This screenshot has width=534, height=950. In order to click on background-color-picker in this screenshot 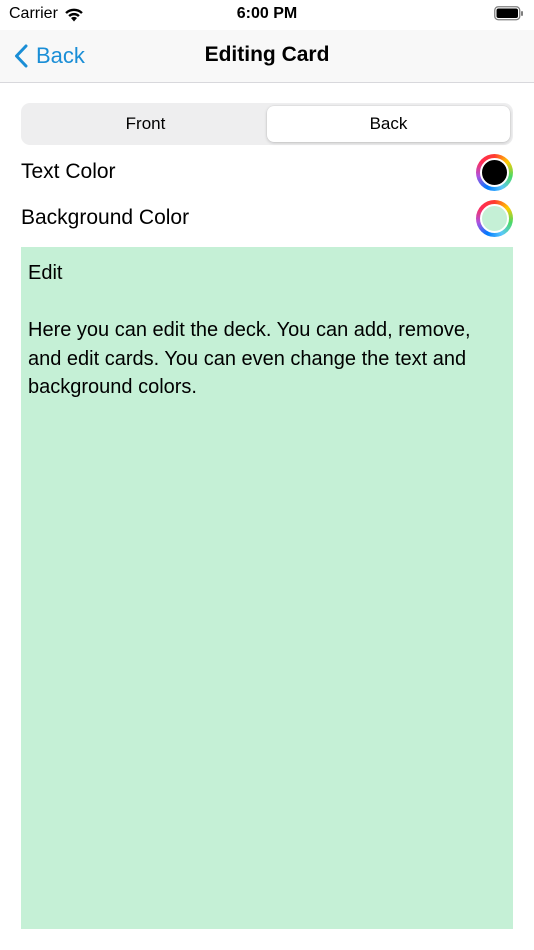, I will do `click(494, 218)`.